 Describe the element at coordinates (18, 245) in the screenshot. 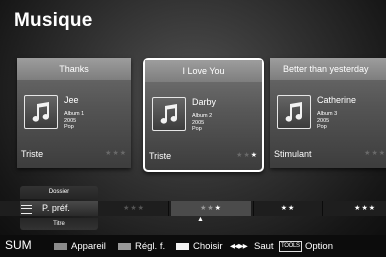

I see `sum-label: SUM` at that location.